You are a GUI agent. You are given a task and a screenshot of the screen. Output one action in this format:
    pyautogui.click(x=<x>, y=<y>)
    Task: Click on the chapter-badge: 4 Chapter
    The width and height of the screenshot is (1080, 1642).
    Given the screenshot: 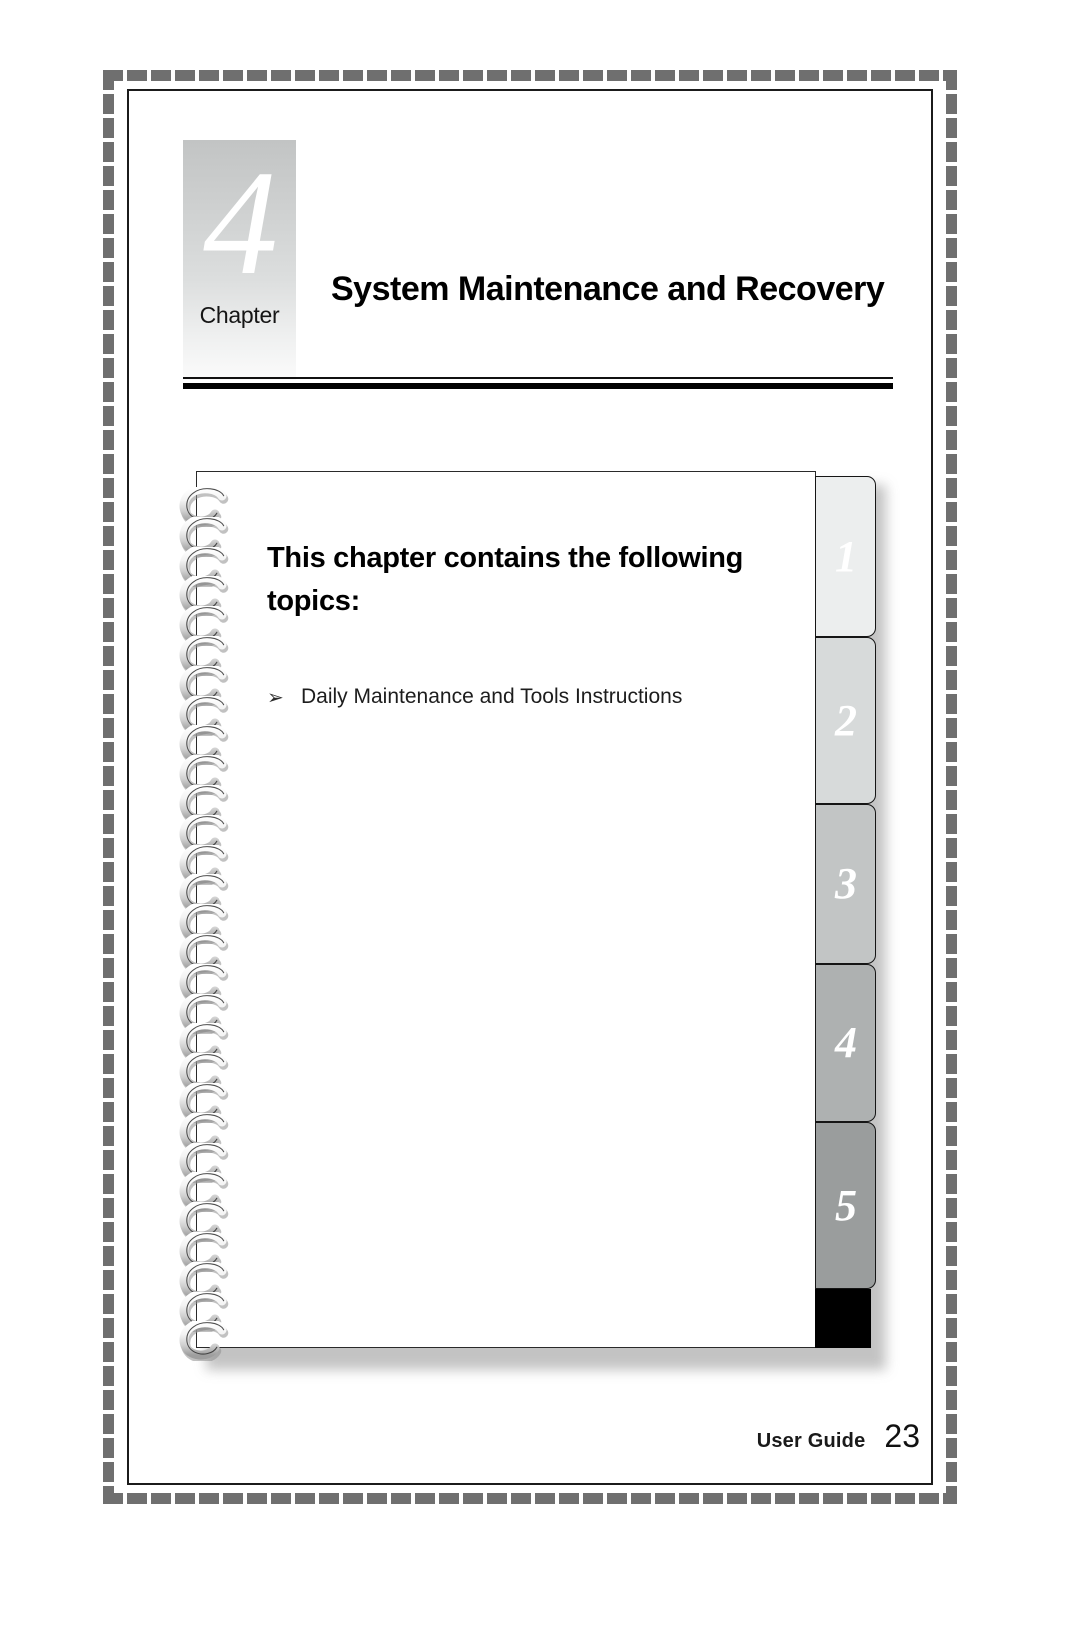 What is the action you would take?
    pyautogui.click(x=239, y=260)
    